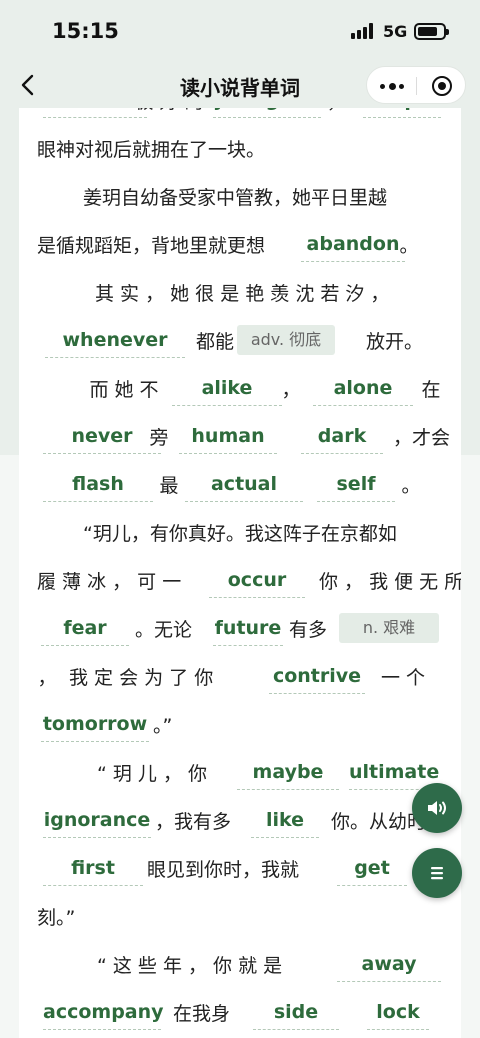  Describe the element at coordinates (395, 31) in the screenshot. I see `network-type: 5G` at that location.